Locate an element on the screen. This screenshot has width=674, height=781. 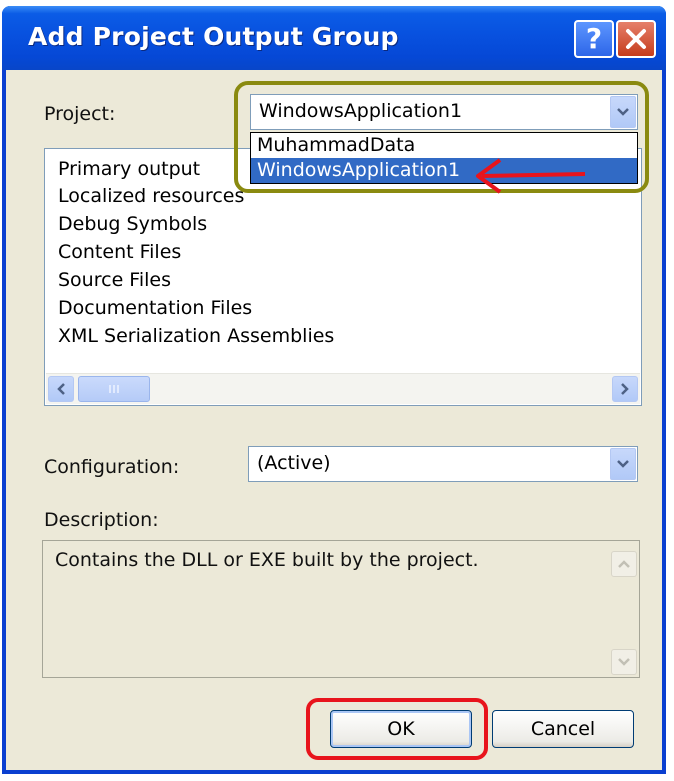
scroll-left-button is located at coordinates (61, 389).